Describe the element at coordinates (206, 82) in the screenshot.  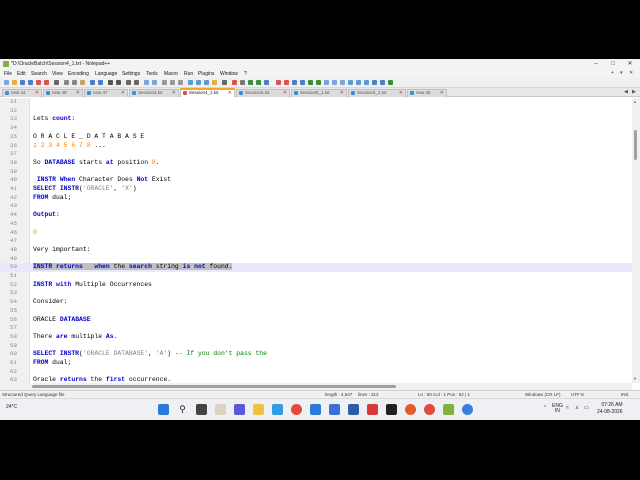
I see `function-list-icon` at that location.